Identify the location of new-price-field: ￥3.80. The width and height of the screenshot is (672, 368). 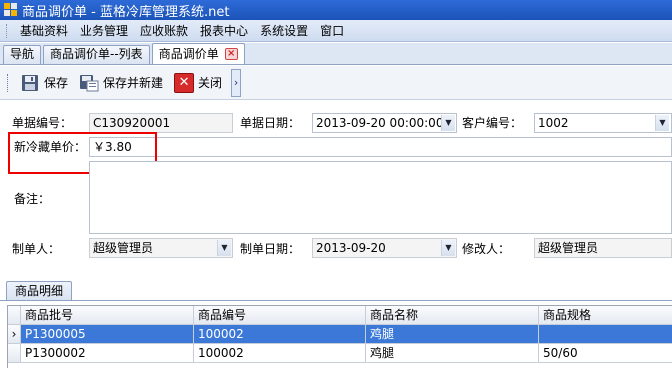
(380, 147).